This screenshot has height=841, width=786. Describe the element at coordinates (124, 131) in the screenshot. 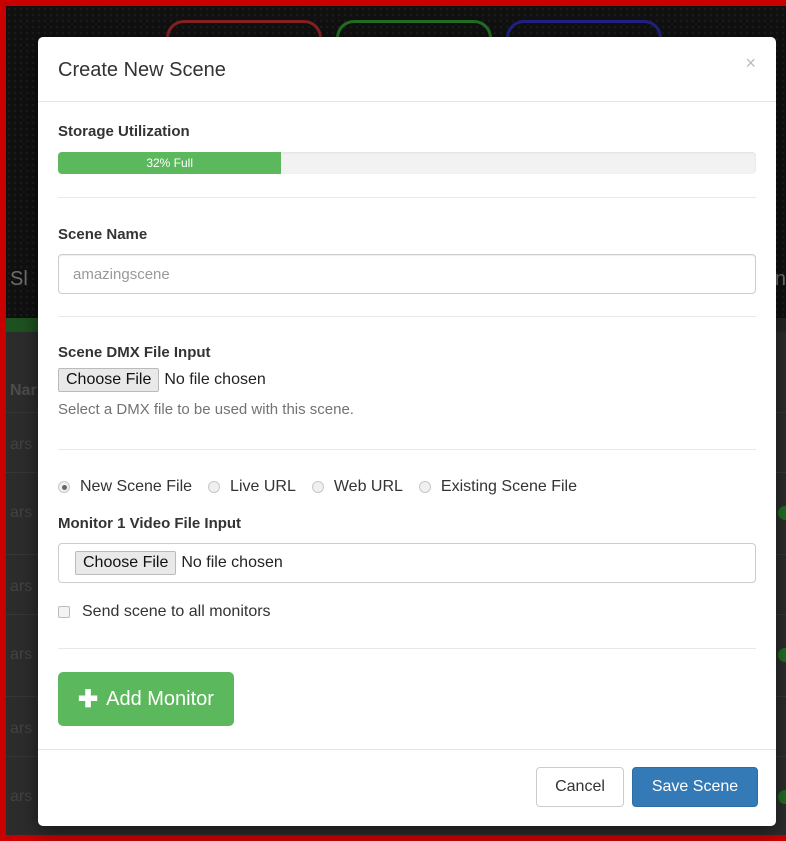

I see `storage-label: Storage Utilization` at that location.